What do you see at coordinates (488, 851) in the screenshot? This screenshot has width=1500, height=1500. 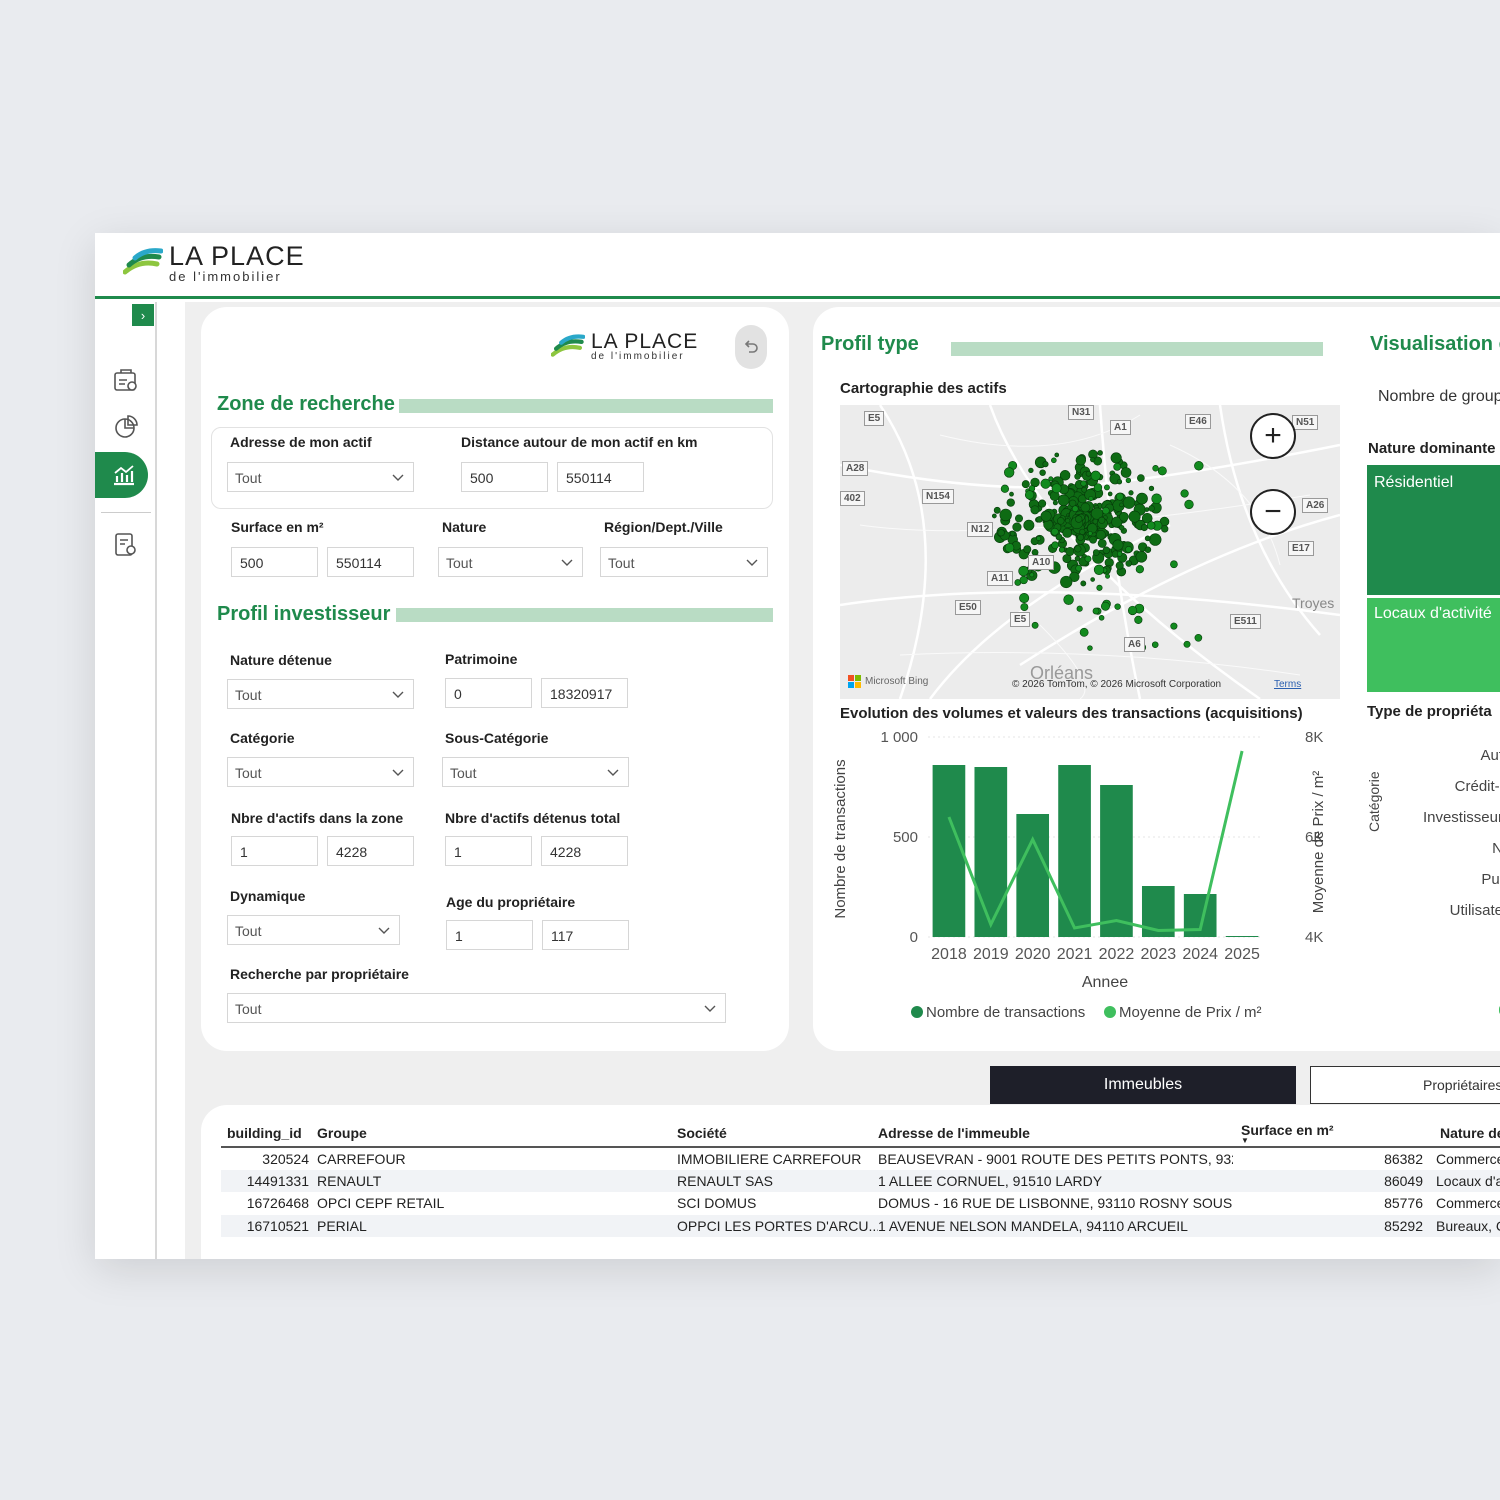 I see `nbre-total-min-input: 1` at bounding box center [488, 851].